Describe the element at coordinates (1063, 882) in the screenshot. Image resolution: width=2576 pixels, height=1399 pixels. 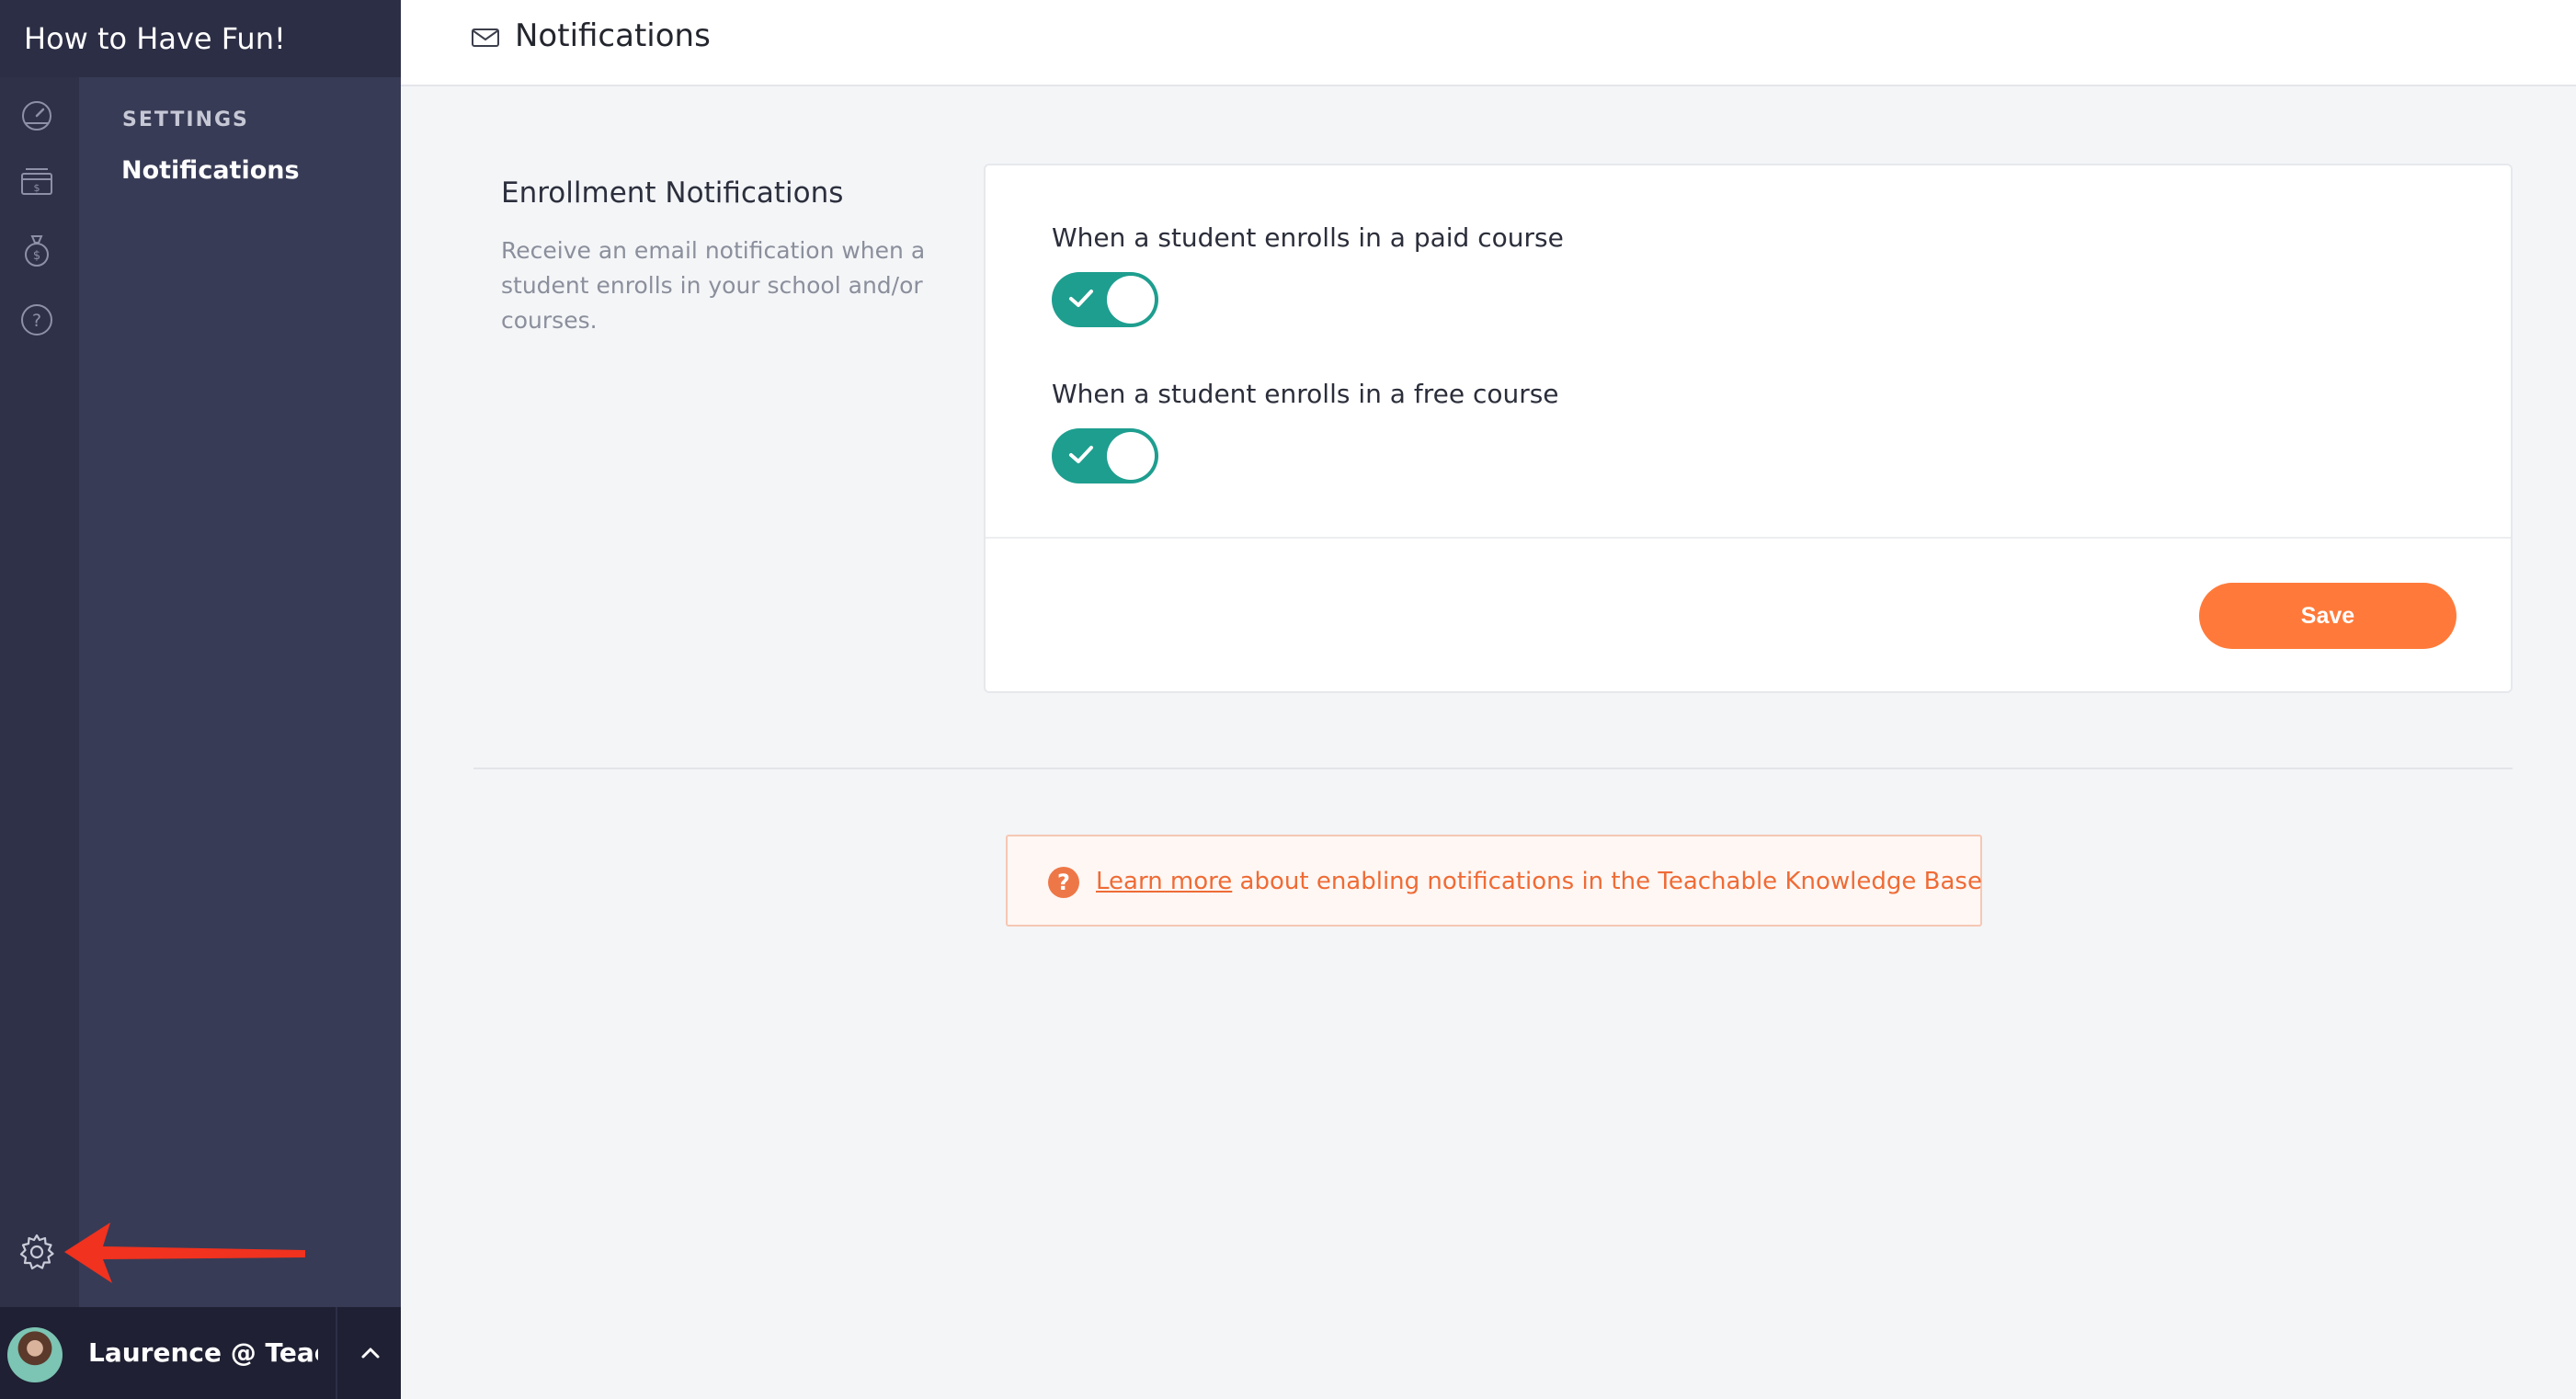
I see `question-mark-icon: ?` at that location.